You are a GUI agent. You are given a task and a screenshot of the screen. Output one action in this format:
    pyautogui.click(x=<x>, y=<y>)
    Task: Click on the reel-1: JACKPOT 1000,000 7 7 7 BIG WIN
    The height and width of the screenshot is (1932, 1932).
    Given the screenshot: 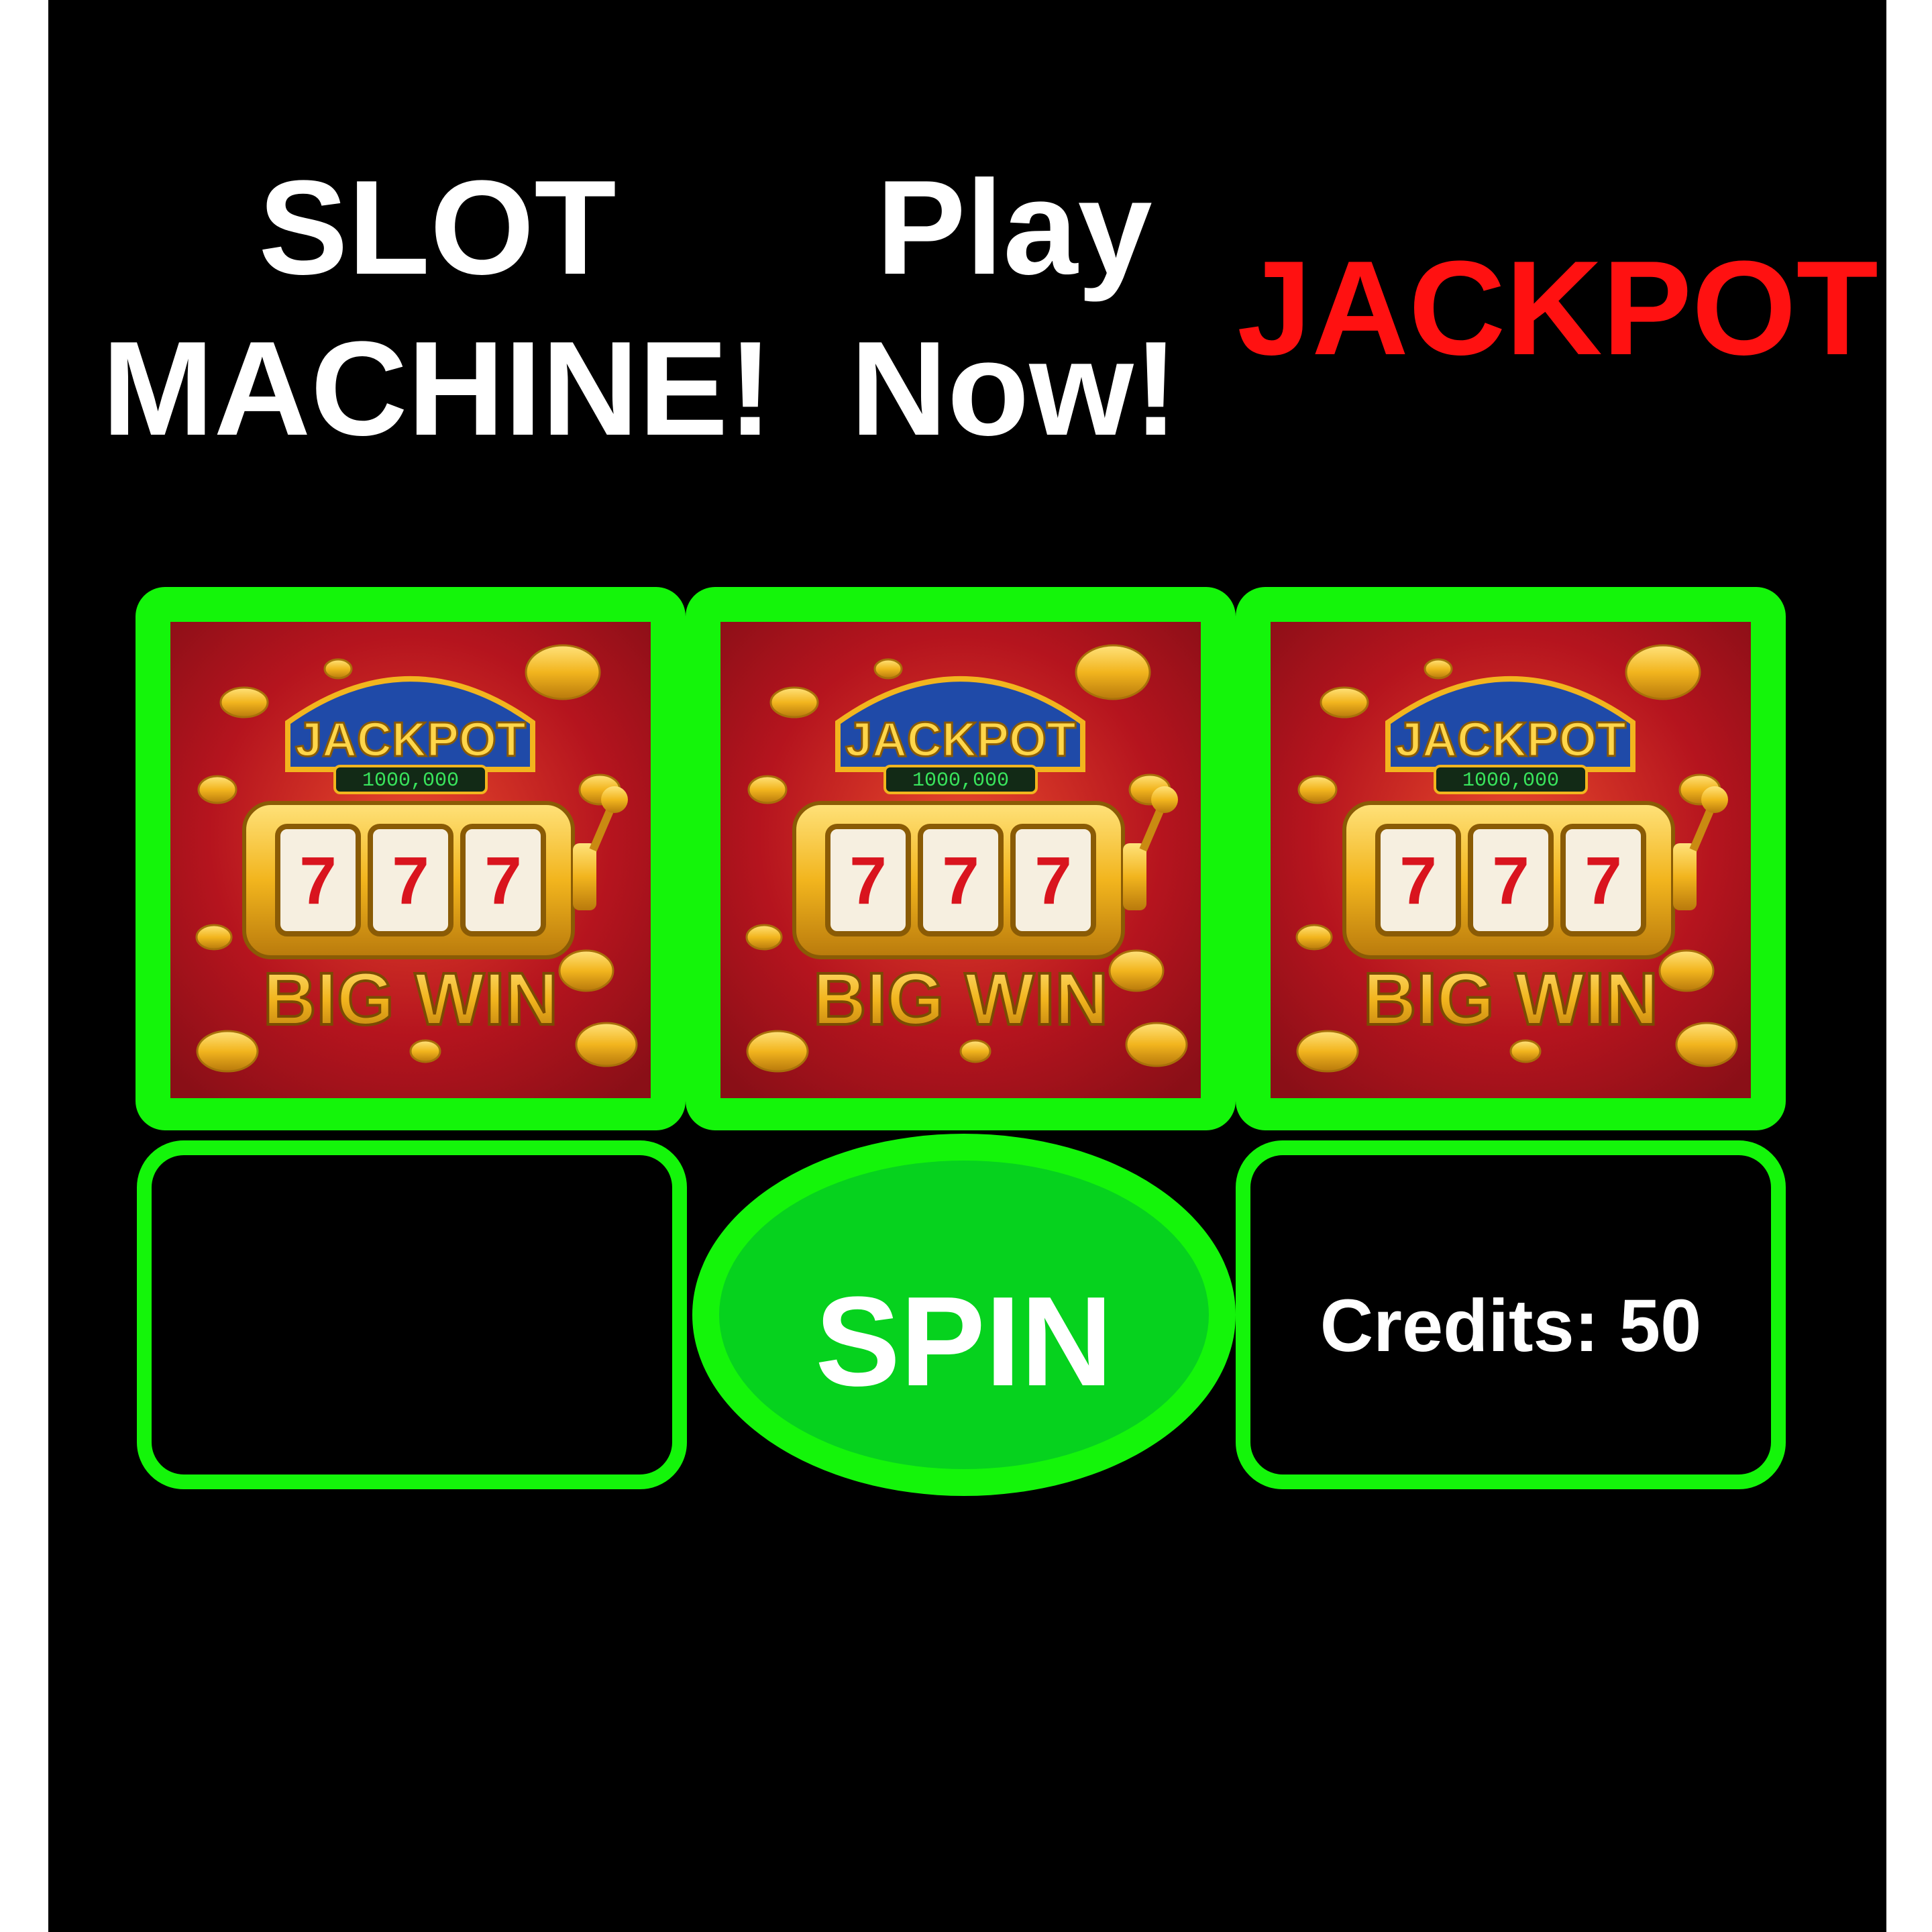 What is the action you would take?
    pyautogui.click(x=411, y=858)
    